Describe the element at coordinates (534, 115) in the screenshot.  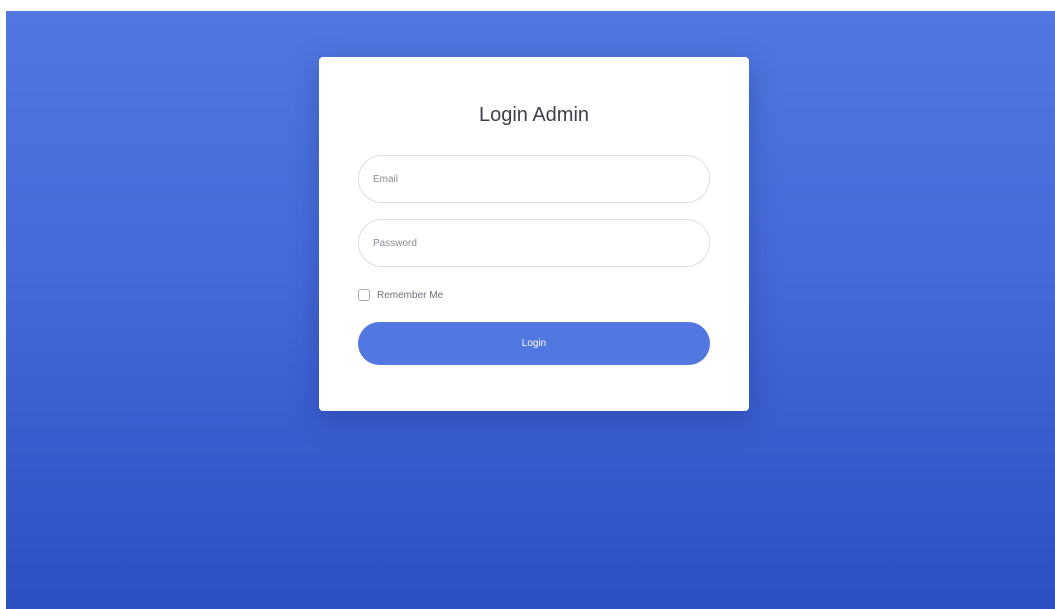
I see `page-title: Login Admin` at that location.